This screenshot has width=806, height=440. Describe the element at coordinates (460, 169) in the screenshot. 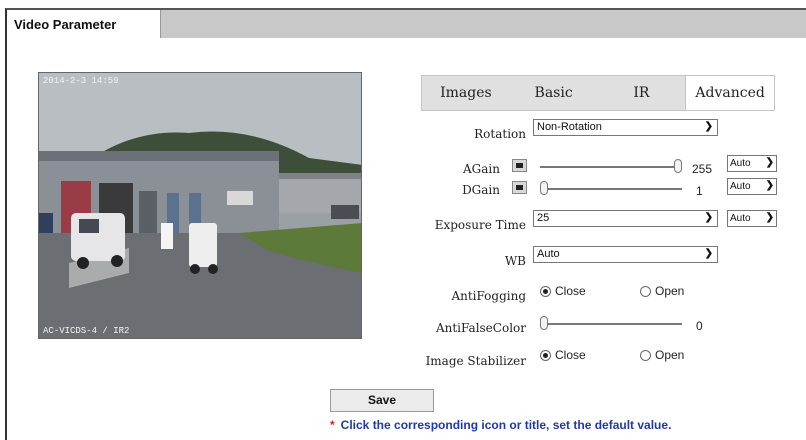

I see `again-label: AGain` at that location.